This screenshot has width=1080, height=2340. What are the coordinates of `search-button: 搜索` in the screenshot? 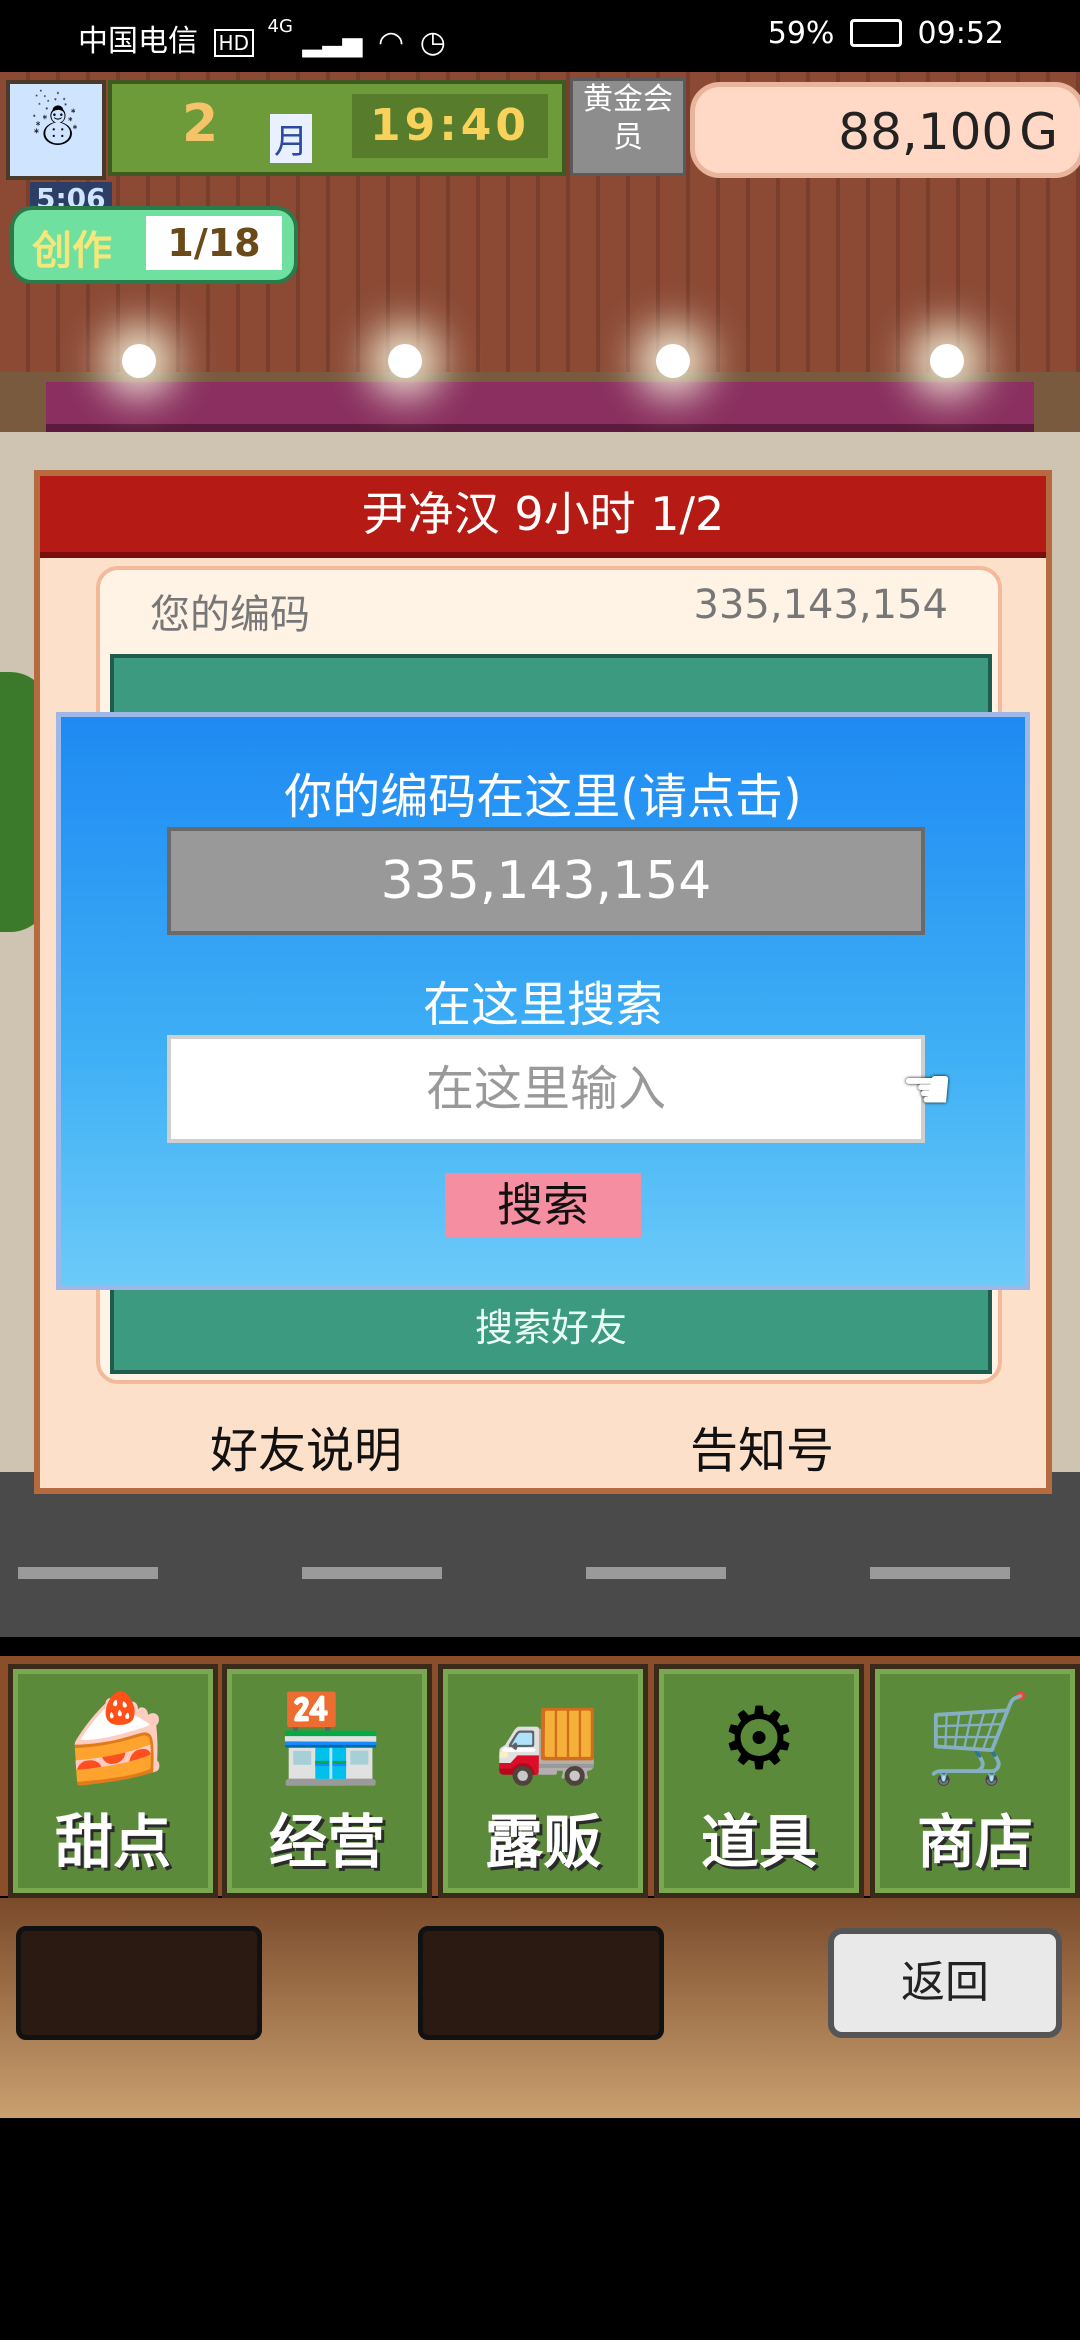 It's located at (543, 1205).